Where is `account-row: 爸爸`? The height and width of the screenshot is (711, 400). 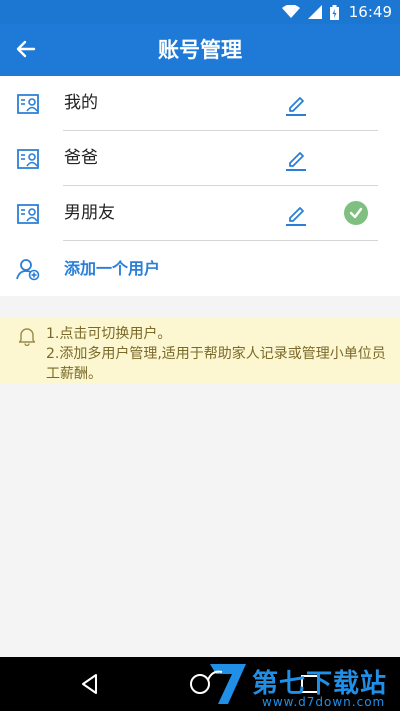 account-row: 爸爸 is located at coordinates (200, 158).